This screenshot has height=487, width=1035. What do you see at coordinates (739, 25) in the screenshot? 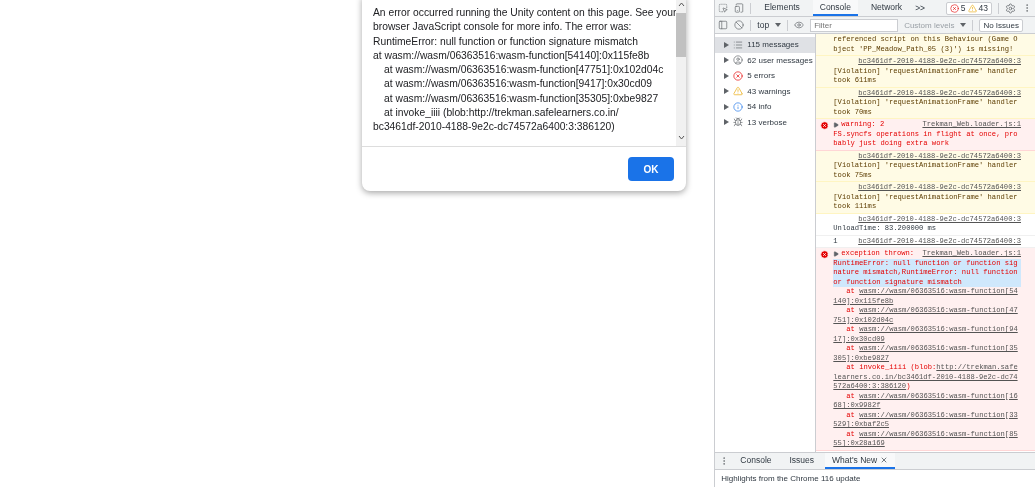
I see `clear-icon` at bounding box center [739, 25].